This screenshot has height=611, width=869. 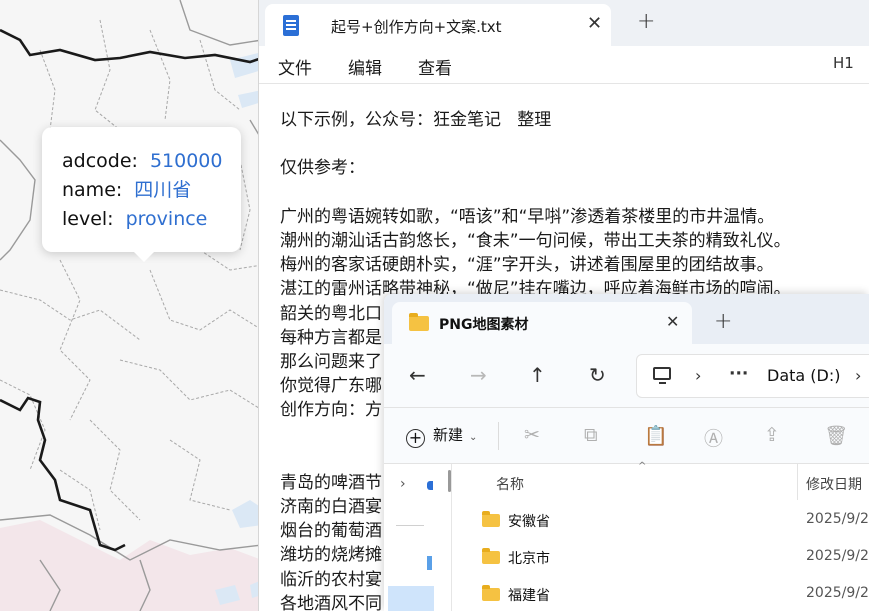 What do you see at coordinates (429, 563) in the screenshot?
I see `drive-icon` at bounding box center [429, 563].